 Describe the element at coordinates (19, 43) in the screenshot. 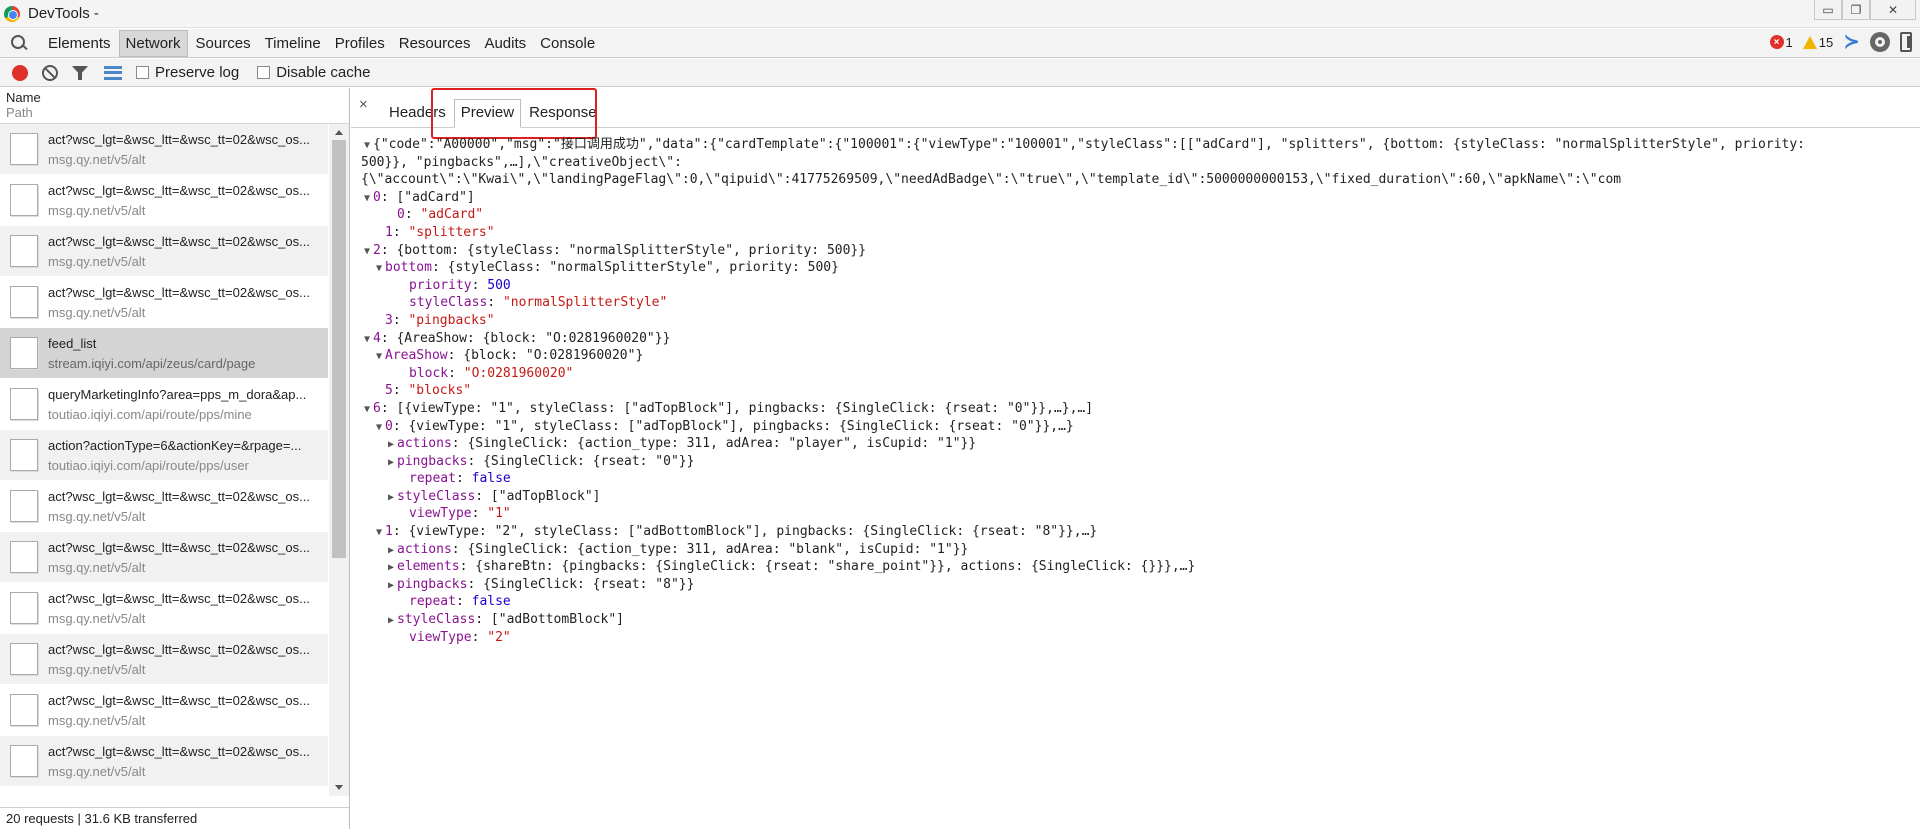

I see `inspect-search-icon` at that location.